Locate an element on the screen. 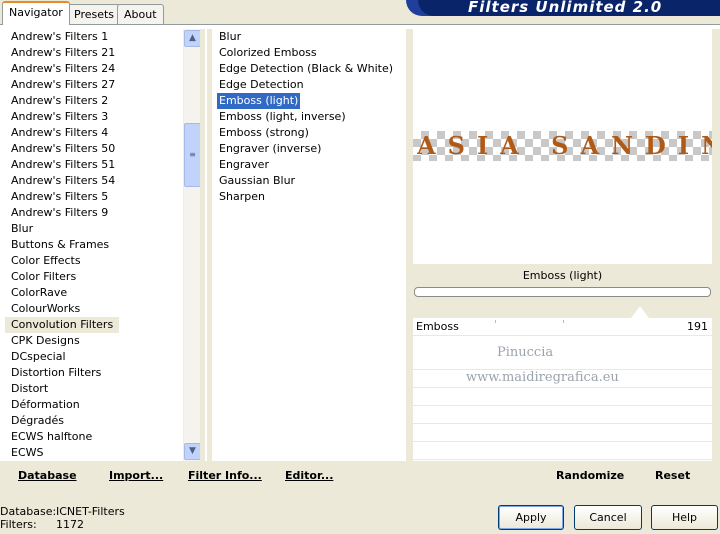 The width and height of the screenshot is (720, 534). category-item: ColourWorks is located at coordinates (93, 309).